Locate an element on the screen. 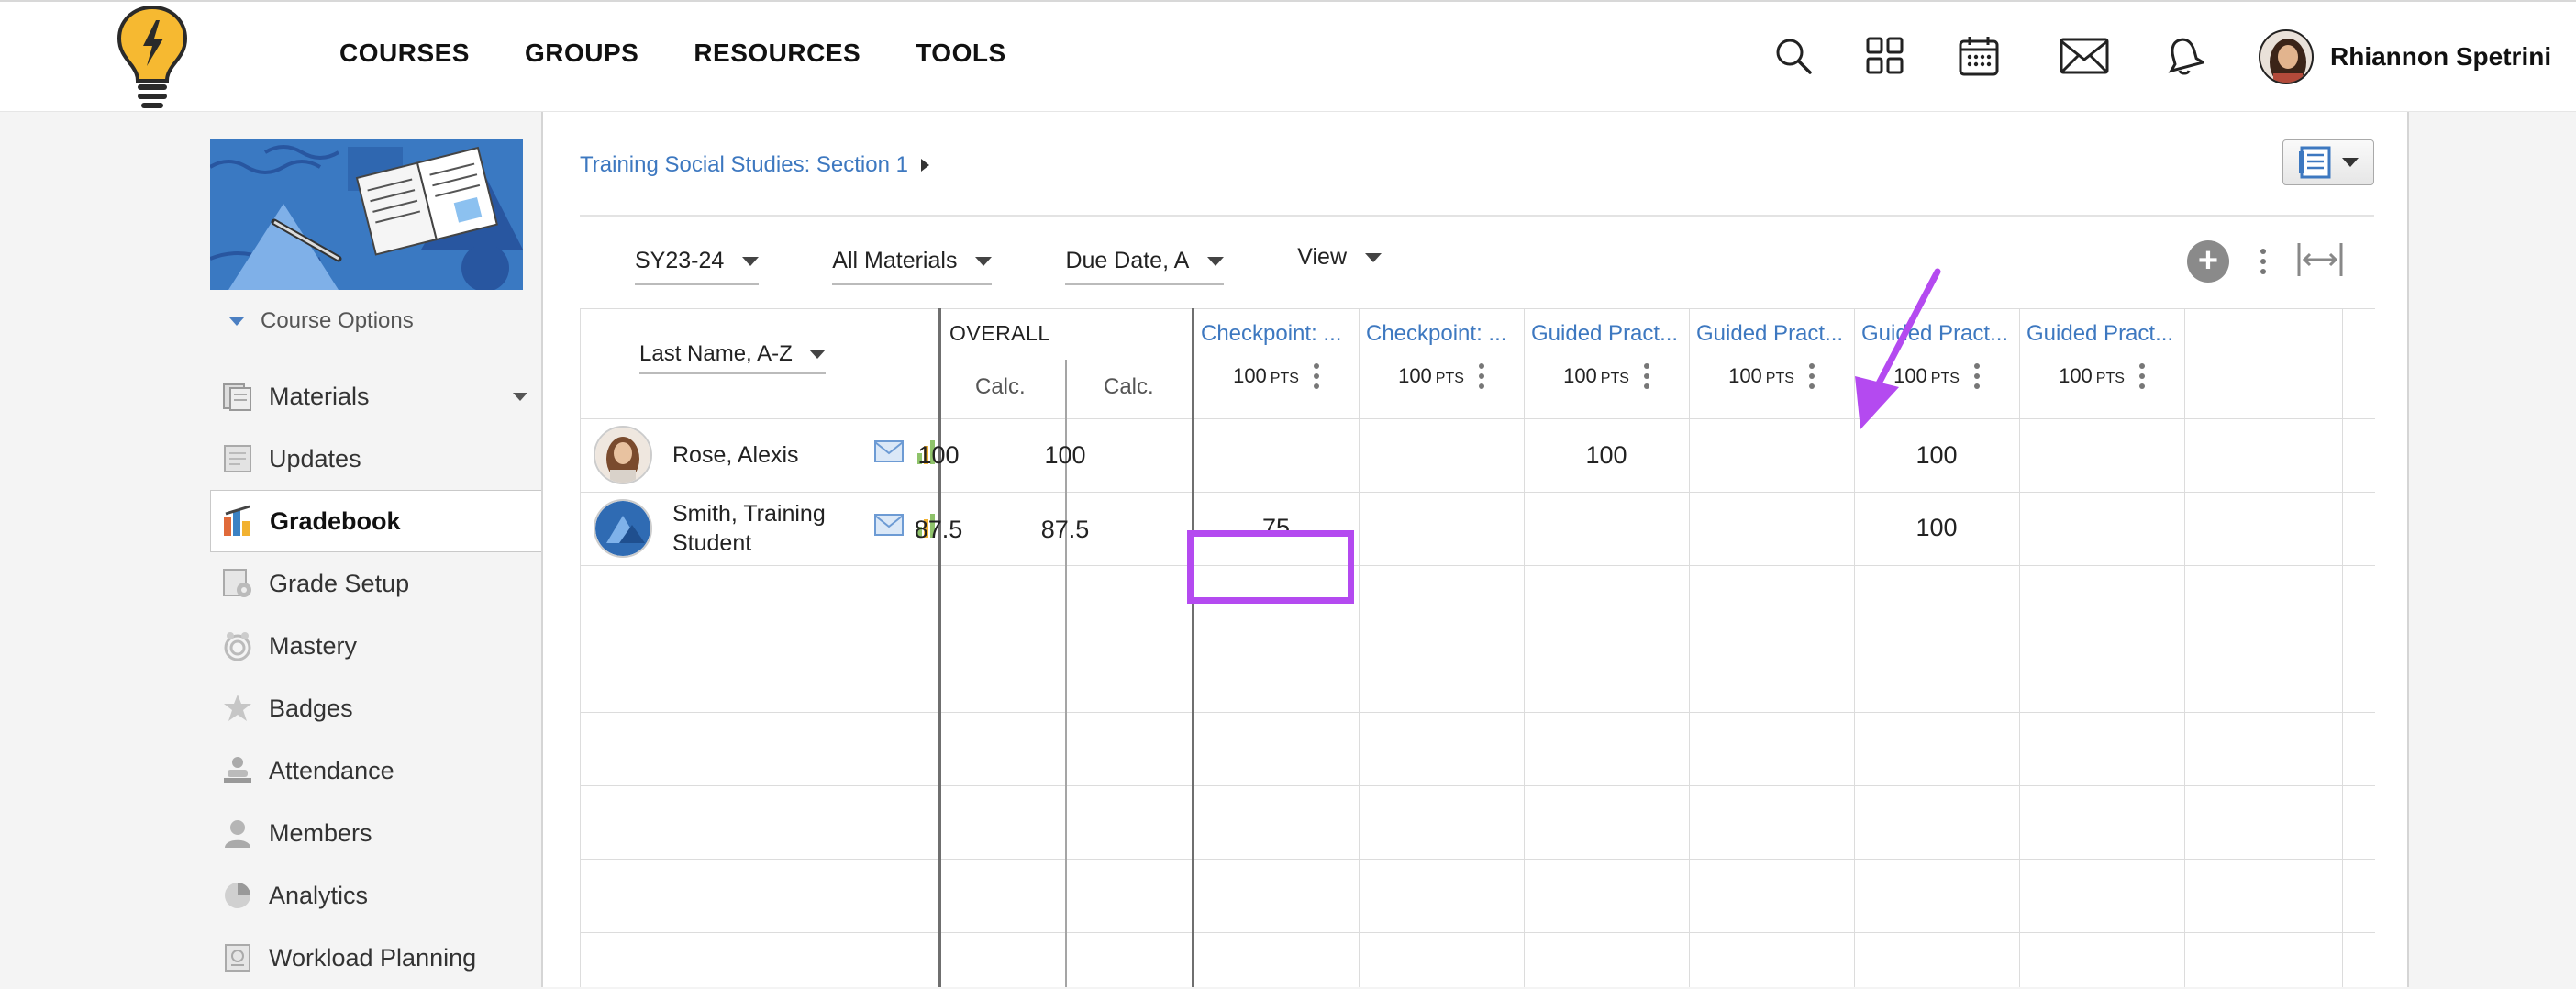 This screenshot has width=2576, height=989. course-options-toggle: Course Options is located at coordinates (321, 321).